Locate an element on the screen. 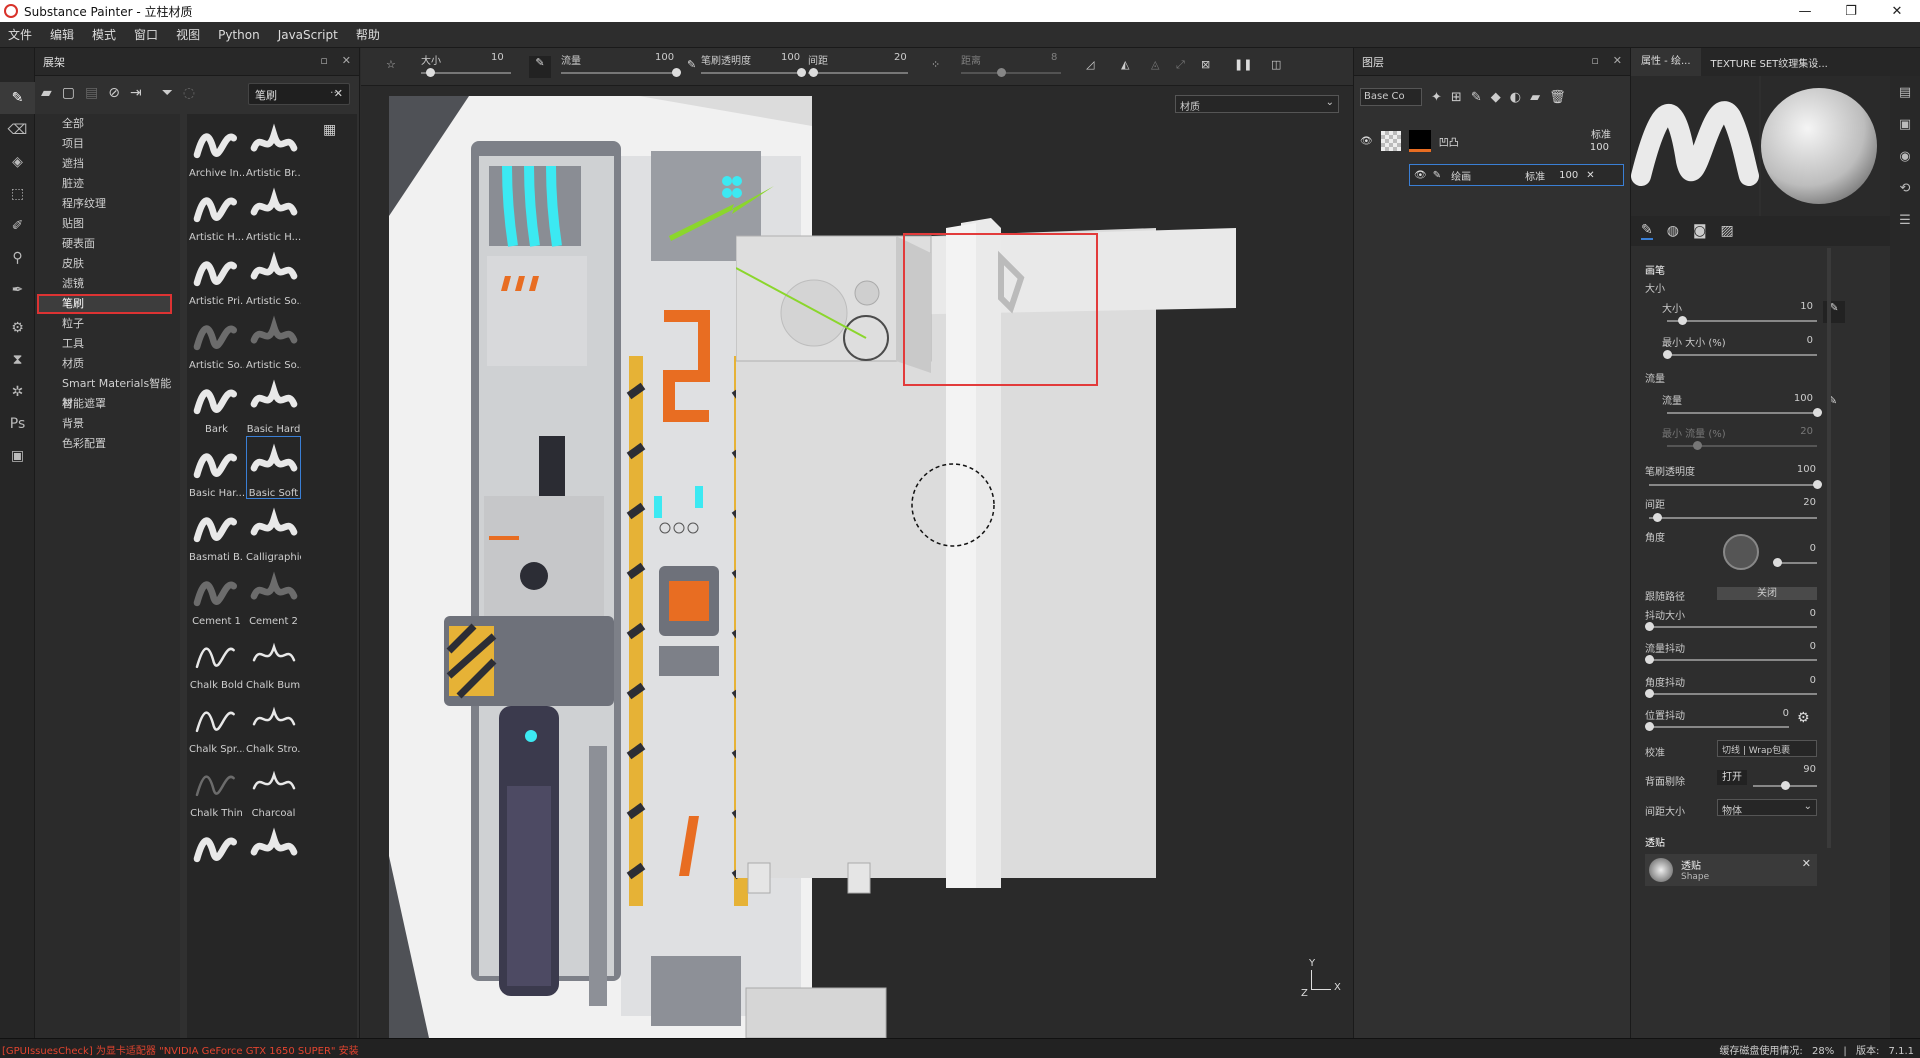 The height and width of the screenshot is (1058, 1920). angle-dial is located at coordinates (1741, 552).